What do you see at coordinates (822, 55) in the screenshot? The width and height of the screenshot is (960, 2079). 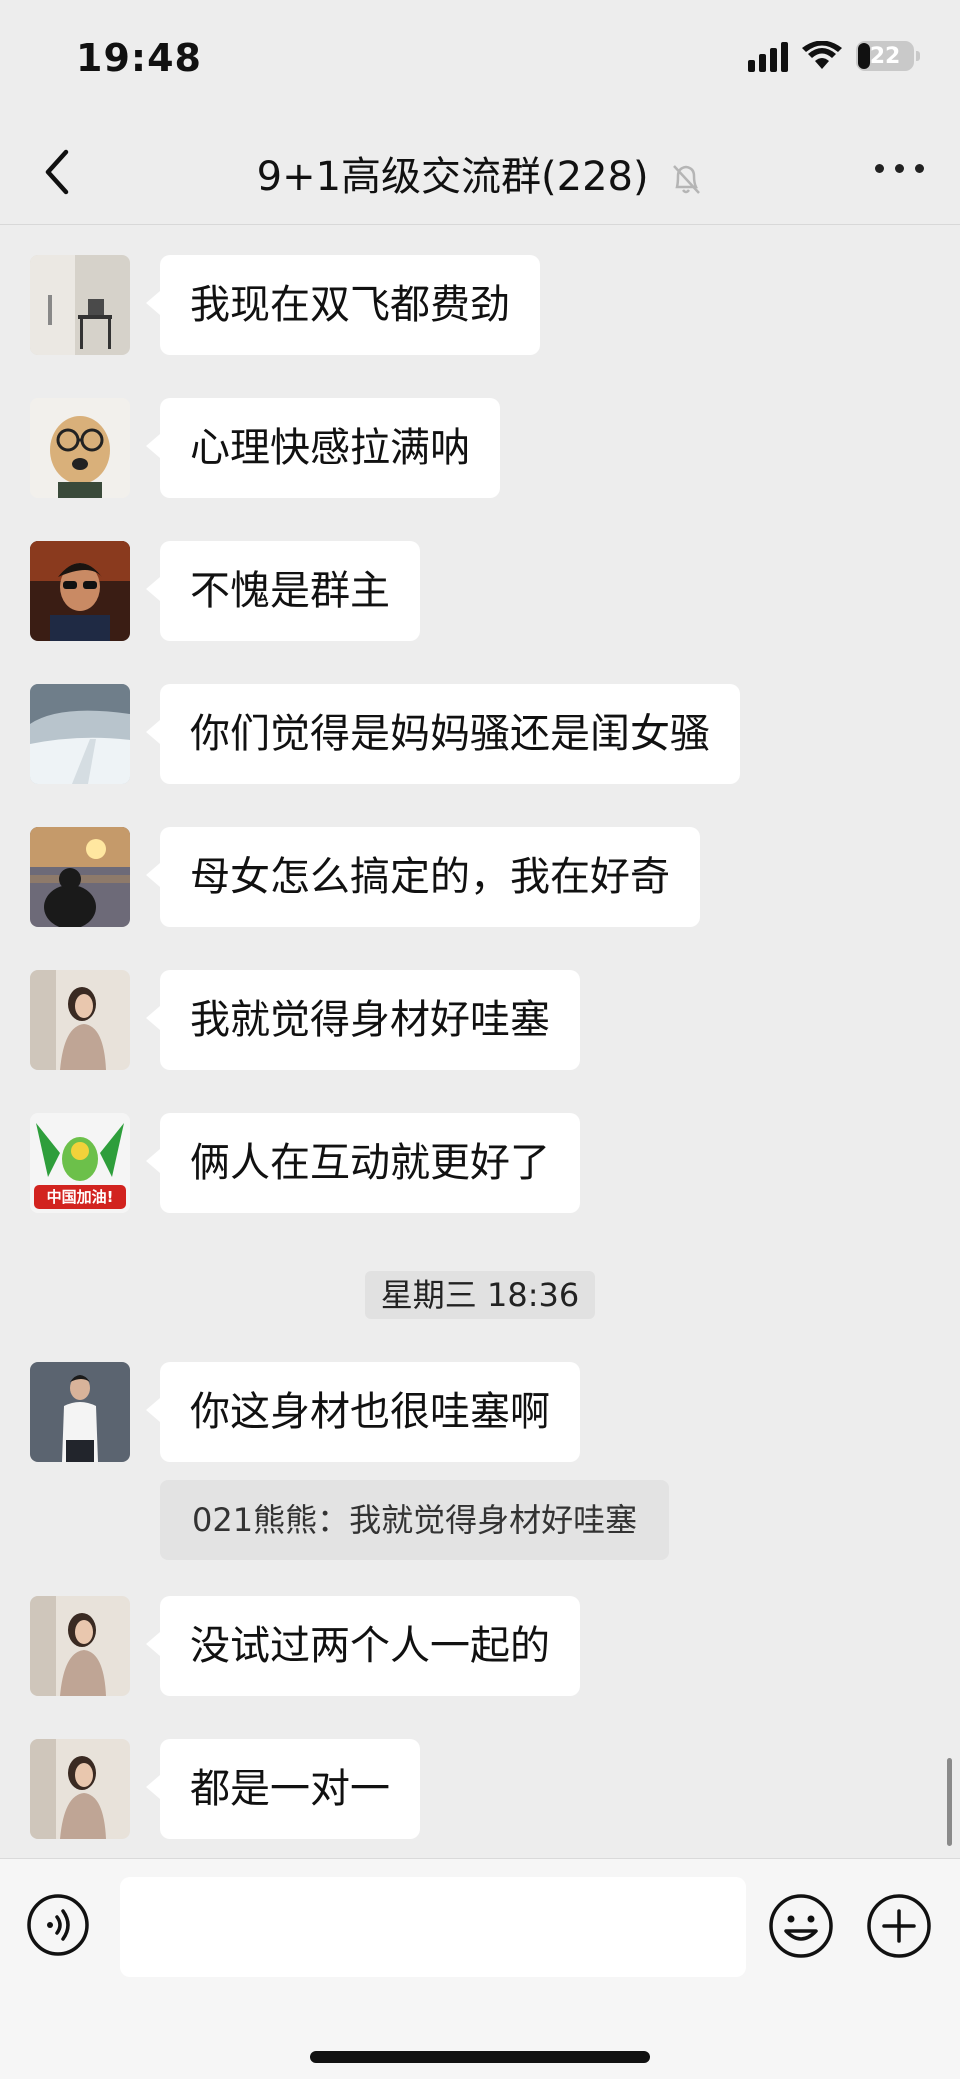 I see `wifi-icon` at bounding box center [822, 55].